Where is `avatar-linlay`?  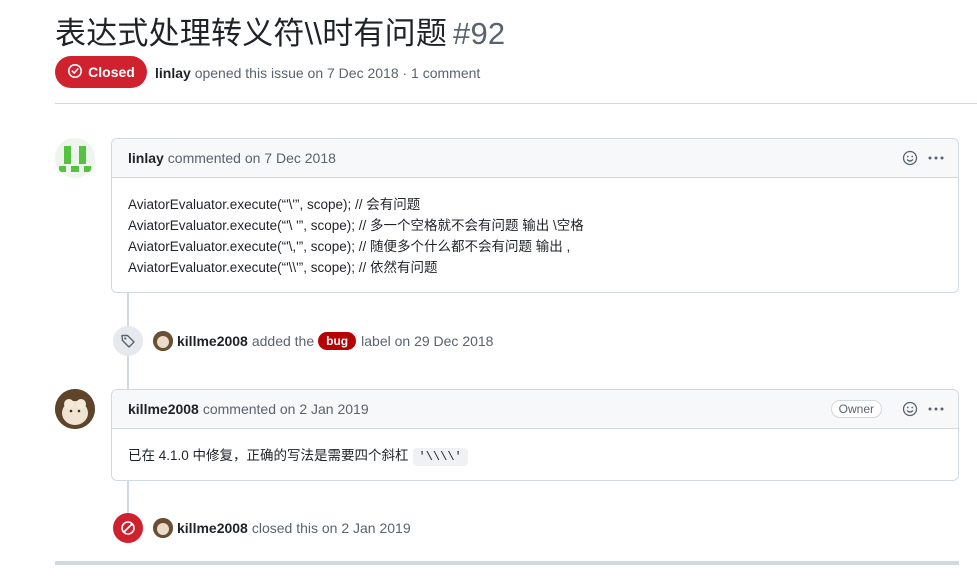 avatar-linlay is located at coordinates (75, 158).